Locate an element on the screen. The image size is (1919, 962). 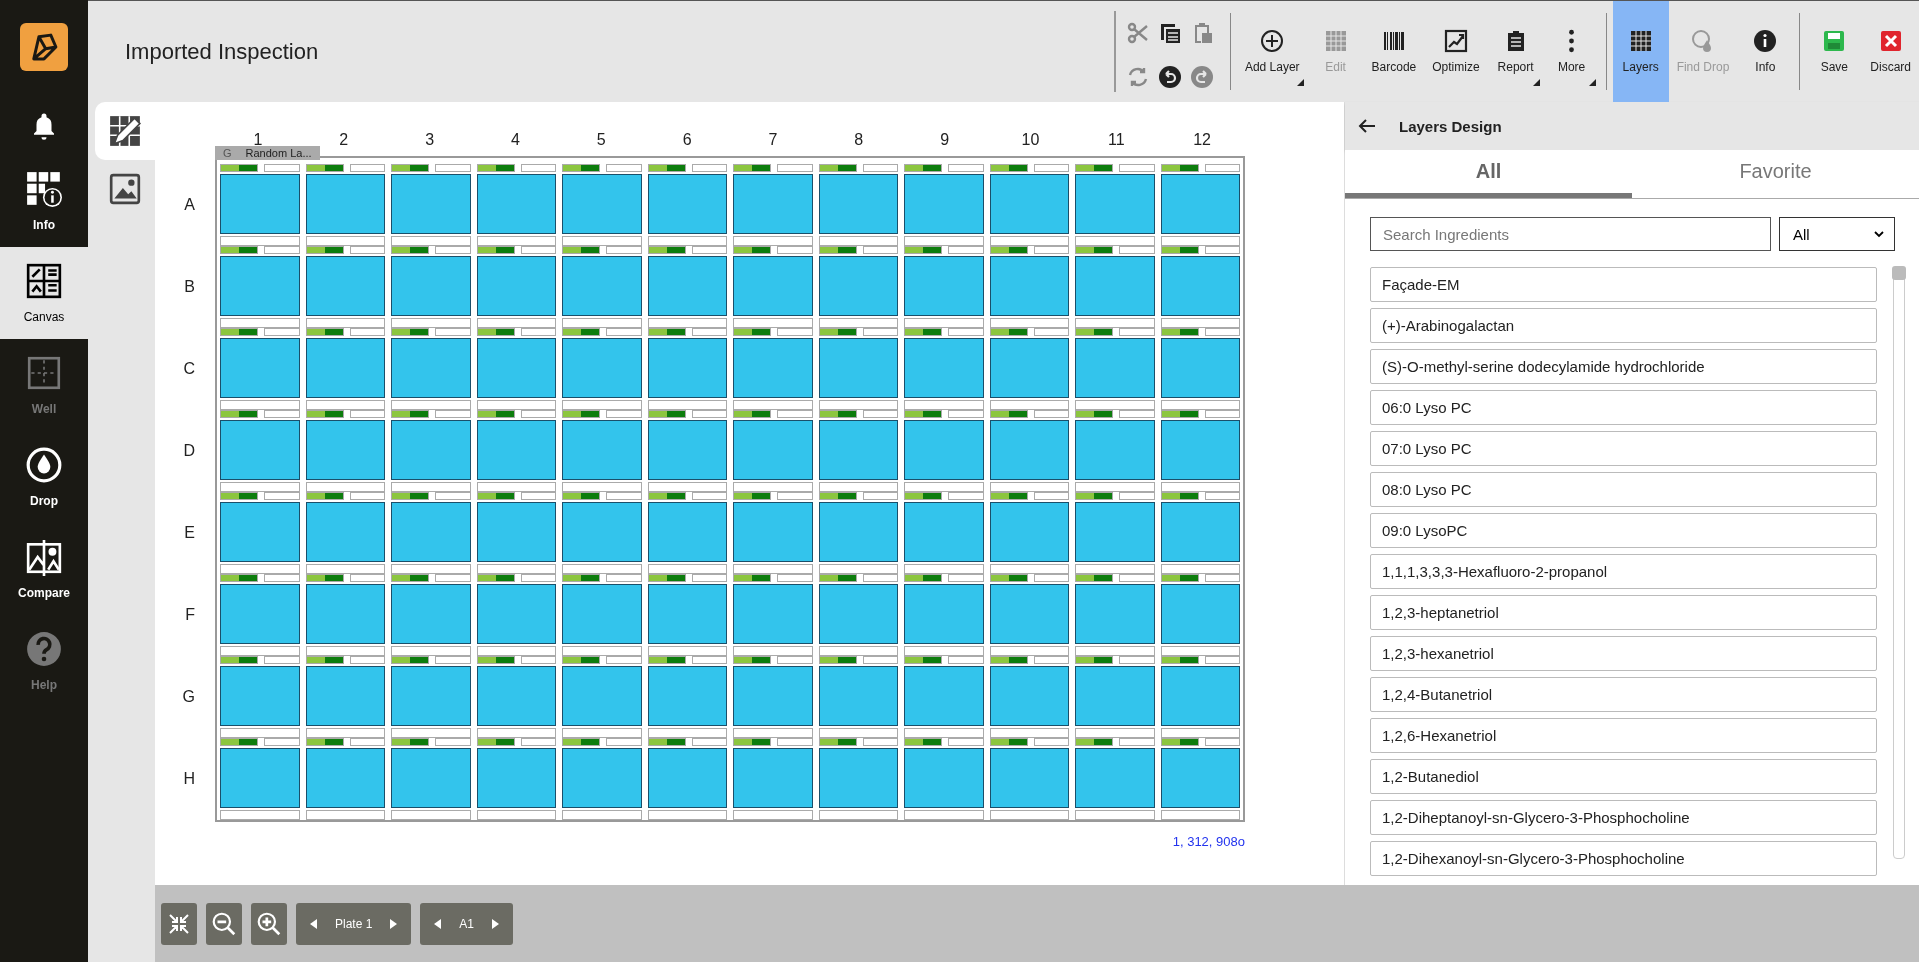
search-field: Search Ingredients is located at coordinates (1570, 234).